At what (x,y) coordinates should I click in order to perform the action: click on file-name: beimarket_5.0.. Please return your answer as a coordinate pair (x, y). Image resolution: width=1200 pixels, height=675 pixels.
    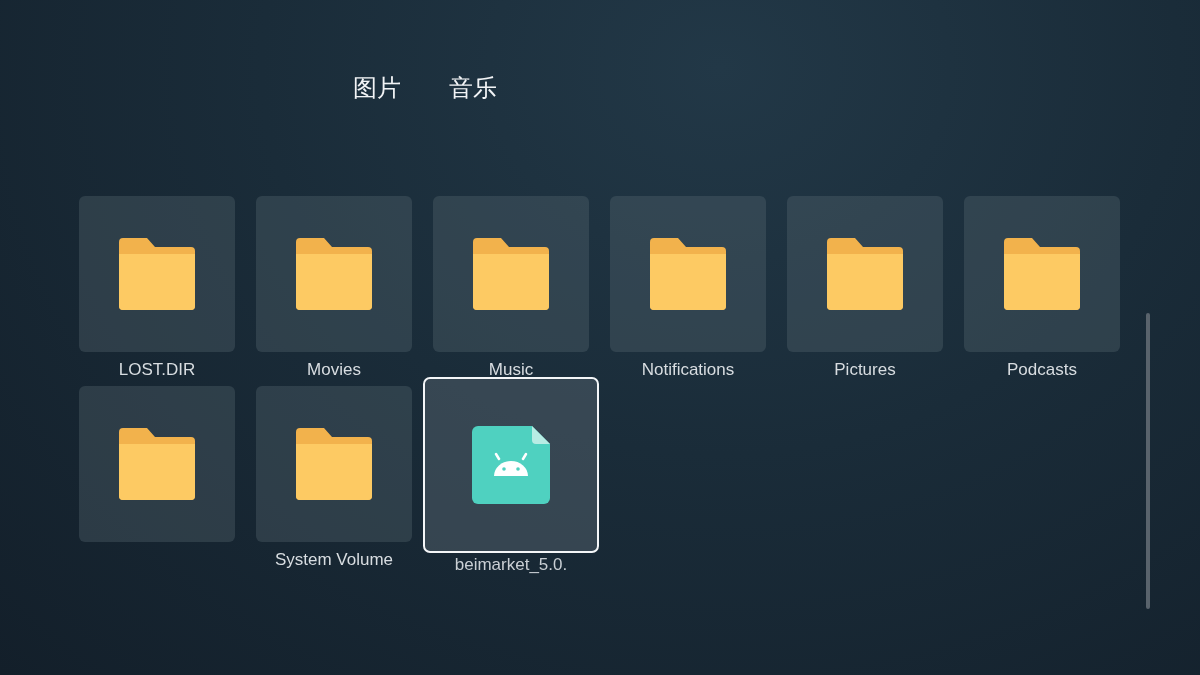
    Looking at the image, I should click on (511, 565).